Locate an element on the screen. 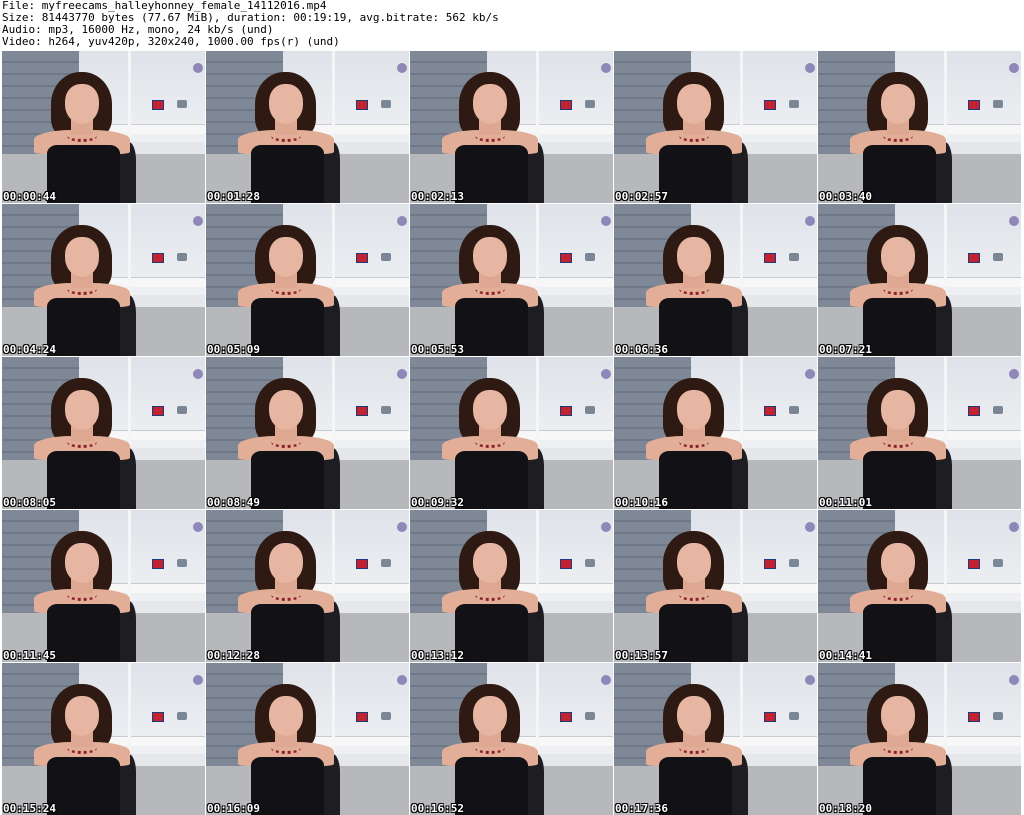 This screenshot has width=1024, height=815. video-thumbnail: 00:01:28 is located at coordinates (307, 127).